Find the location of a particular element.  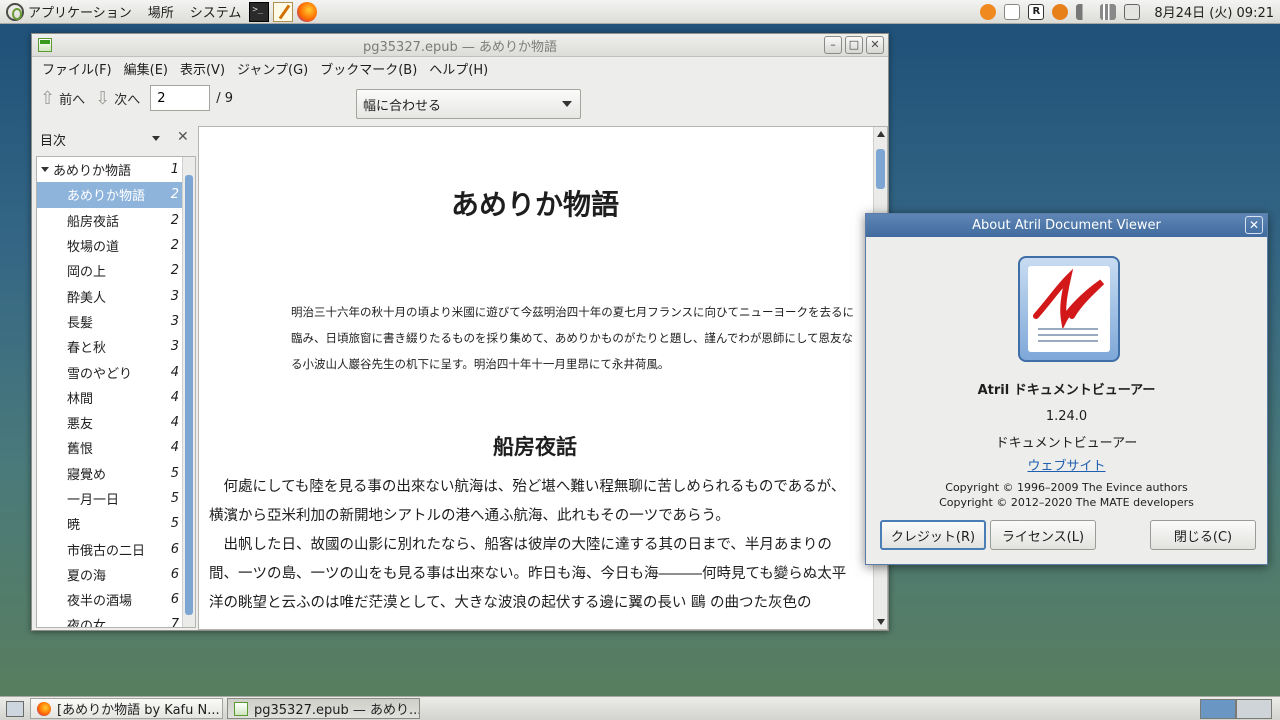

toc-item: 岡の上 2 is located at coordinates (110, 270).